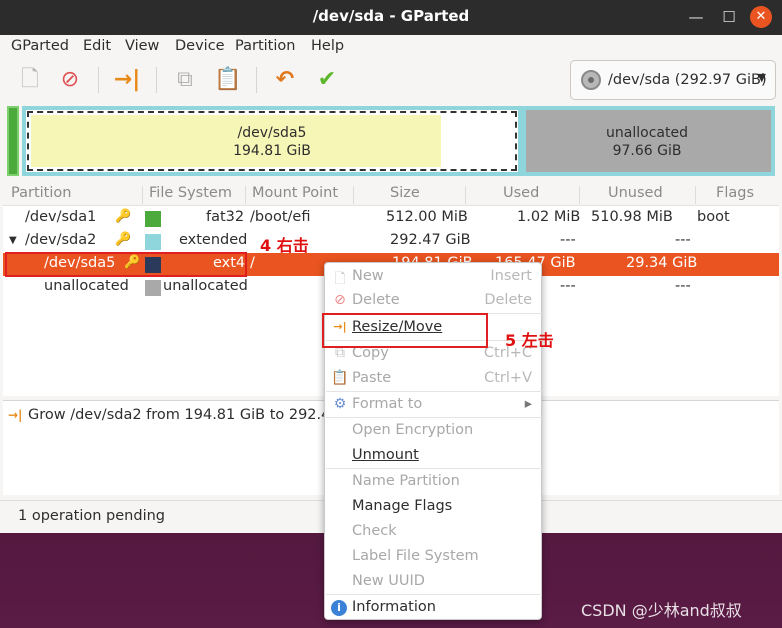 This screenshot has height=628, width=782. I want to click on column-flags: Flags, so click(735, 193).